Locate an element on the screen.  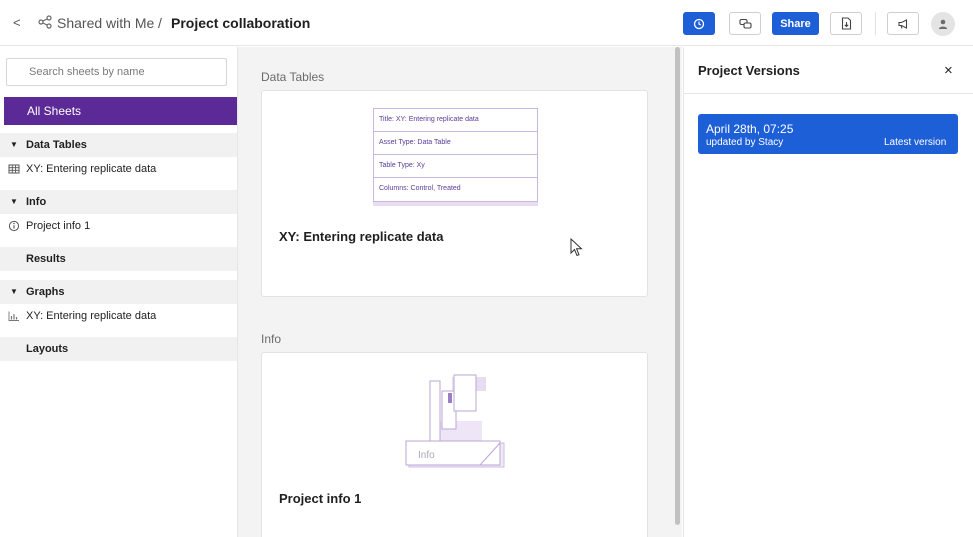
back-button: < is located at coordinates (17, 22).